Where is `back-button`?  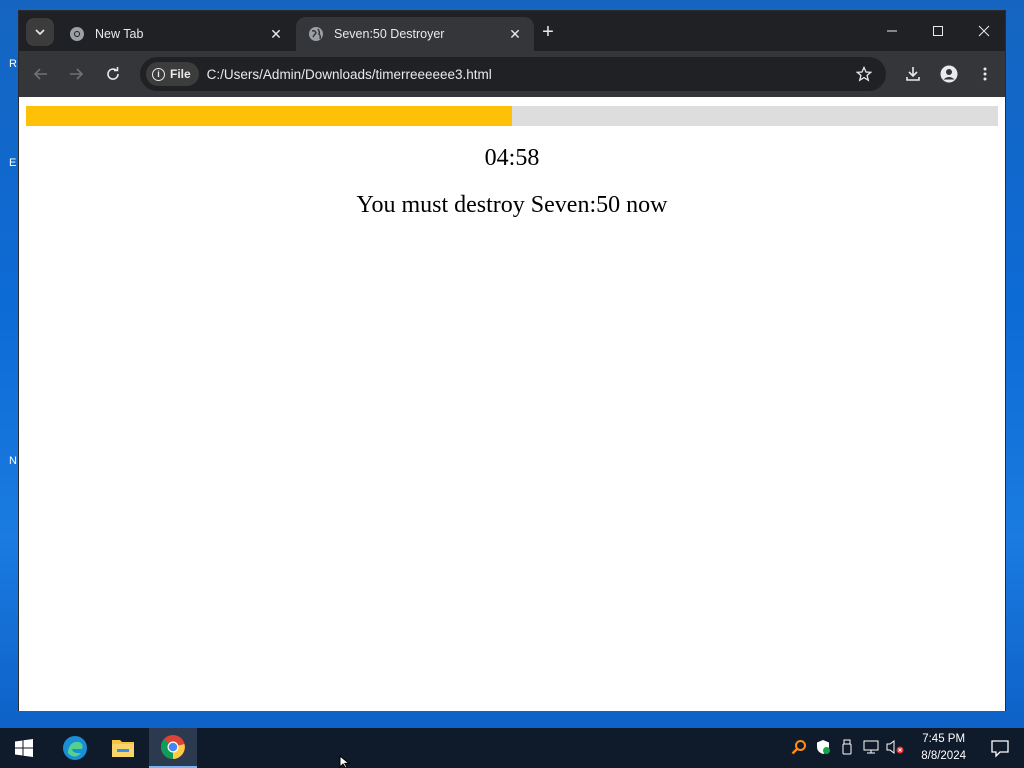
back-button is located at coordinates (41, 74).